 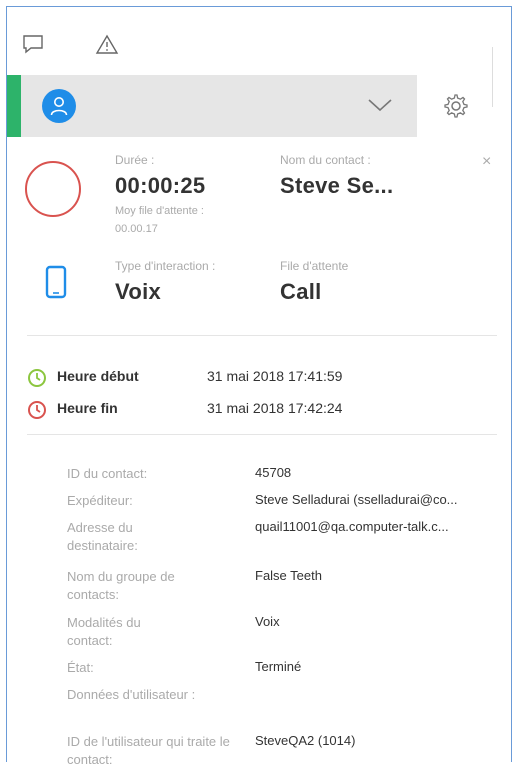 I want to click on contact-name-label: Nom du contact :, so click(x=325, y=160).